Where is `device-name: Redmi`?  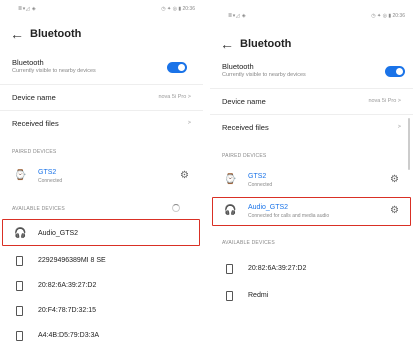 device-name: Redmi is located at coordinates (258, 295).